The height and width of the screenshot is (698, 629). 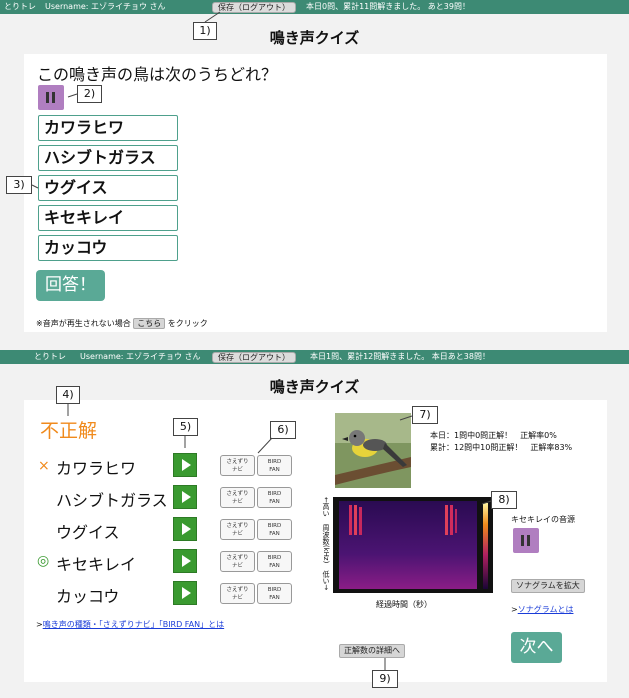 I want to click on username-label: Username: エゾライチョウ さん, so click(x=140, y=356).